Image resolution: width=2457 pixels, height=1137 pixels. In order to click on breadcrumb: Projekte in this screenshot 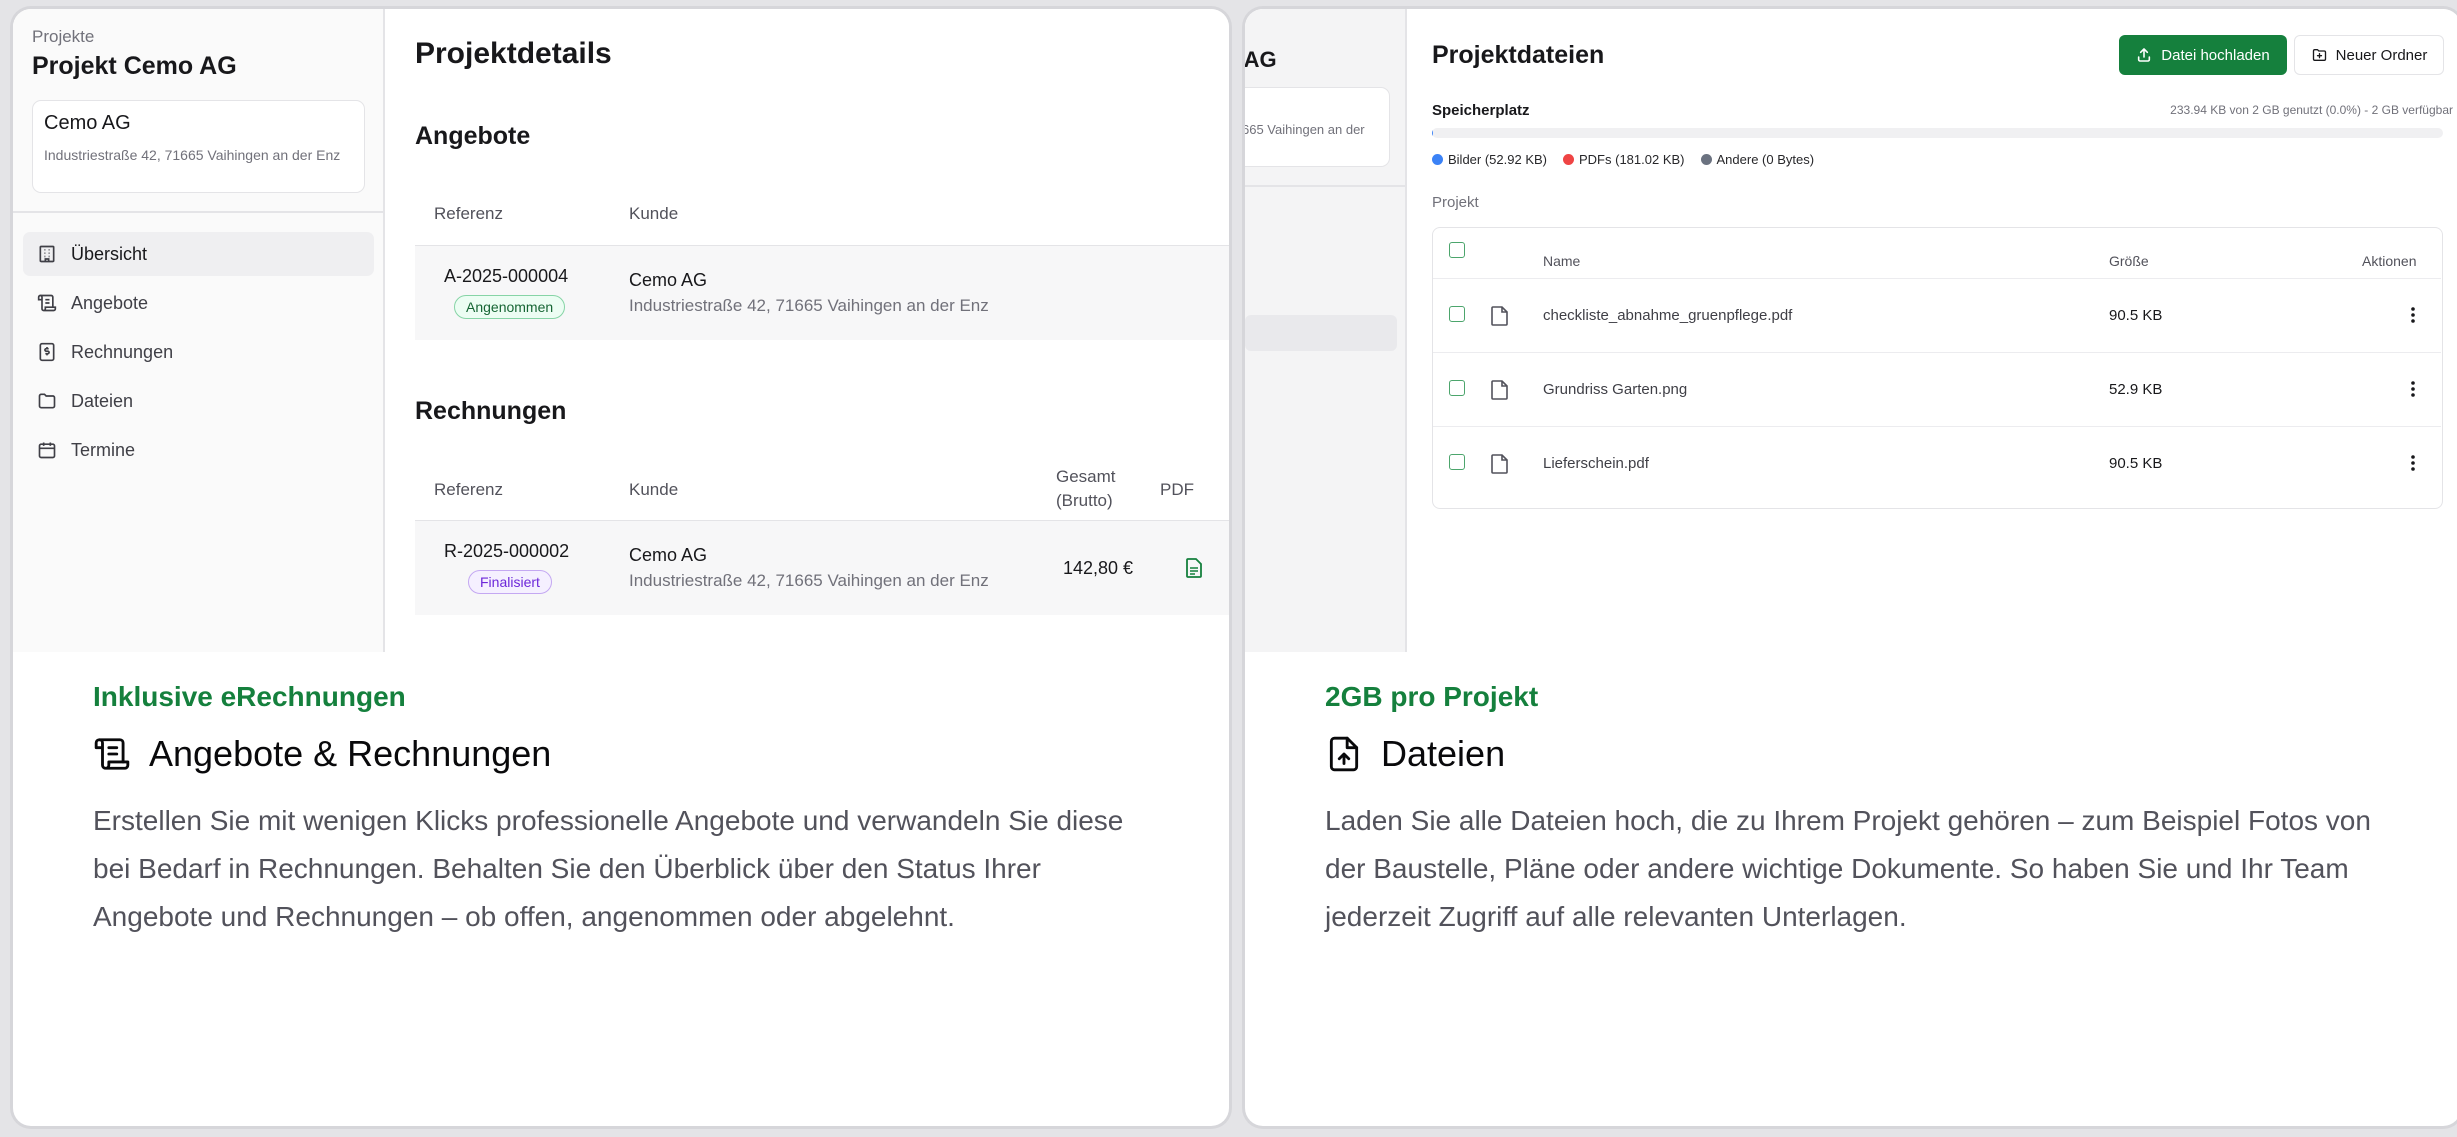, I will do `click(63, 37)`.